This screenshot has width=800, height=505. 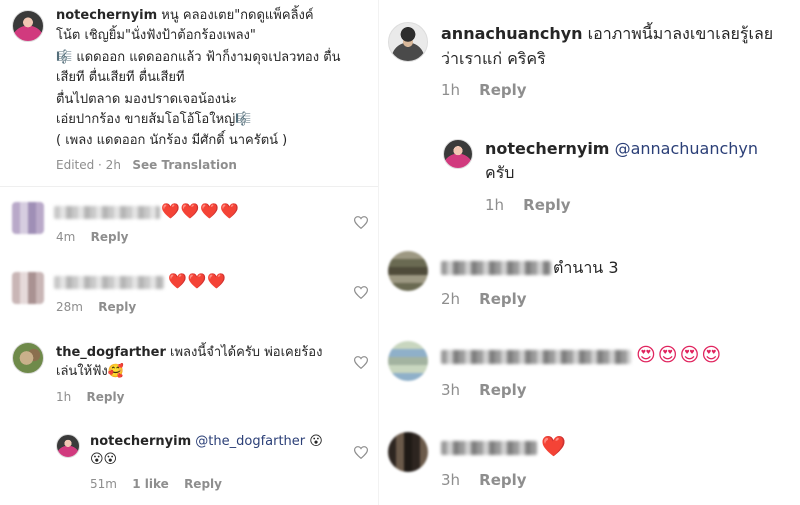 What do you see at coordinates (586, 267) in the screenshot?
I see `comment-text: ตำนาน 3` at bounding box center [586, 267].